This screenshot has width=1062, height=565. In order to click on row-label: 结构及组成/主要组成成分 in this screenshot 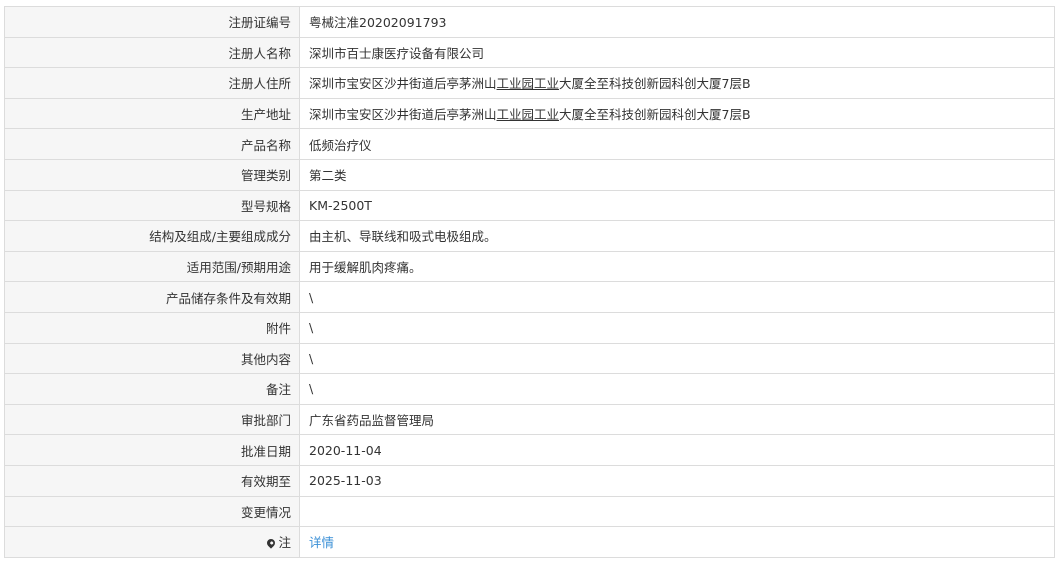, I will do `click(152, 236)`.